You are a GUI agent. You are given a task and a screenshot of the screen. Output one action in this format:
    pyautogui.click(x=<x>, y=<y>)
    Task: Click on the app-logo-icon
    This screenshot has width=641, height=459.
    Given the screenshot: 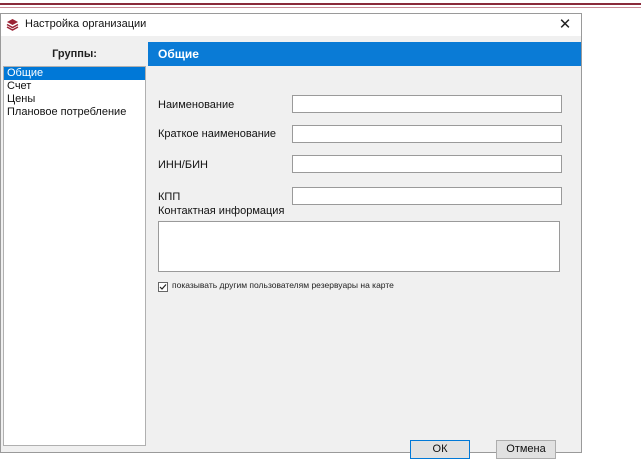 What is the action you would take?
    pyautogui.click(x=12, y=24)
    